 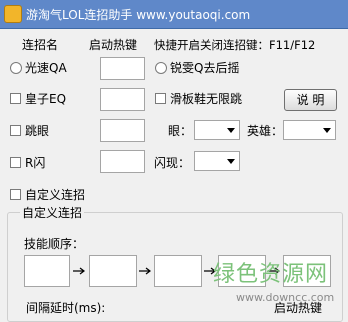 I want to click on flash-select, so click(x=217, y=161).